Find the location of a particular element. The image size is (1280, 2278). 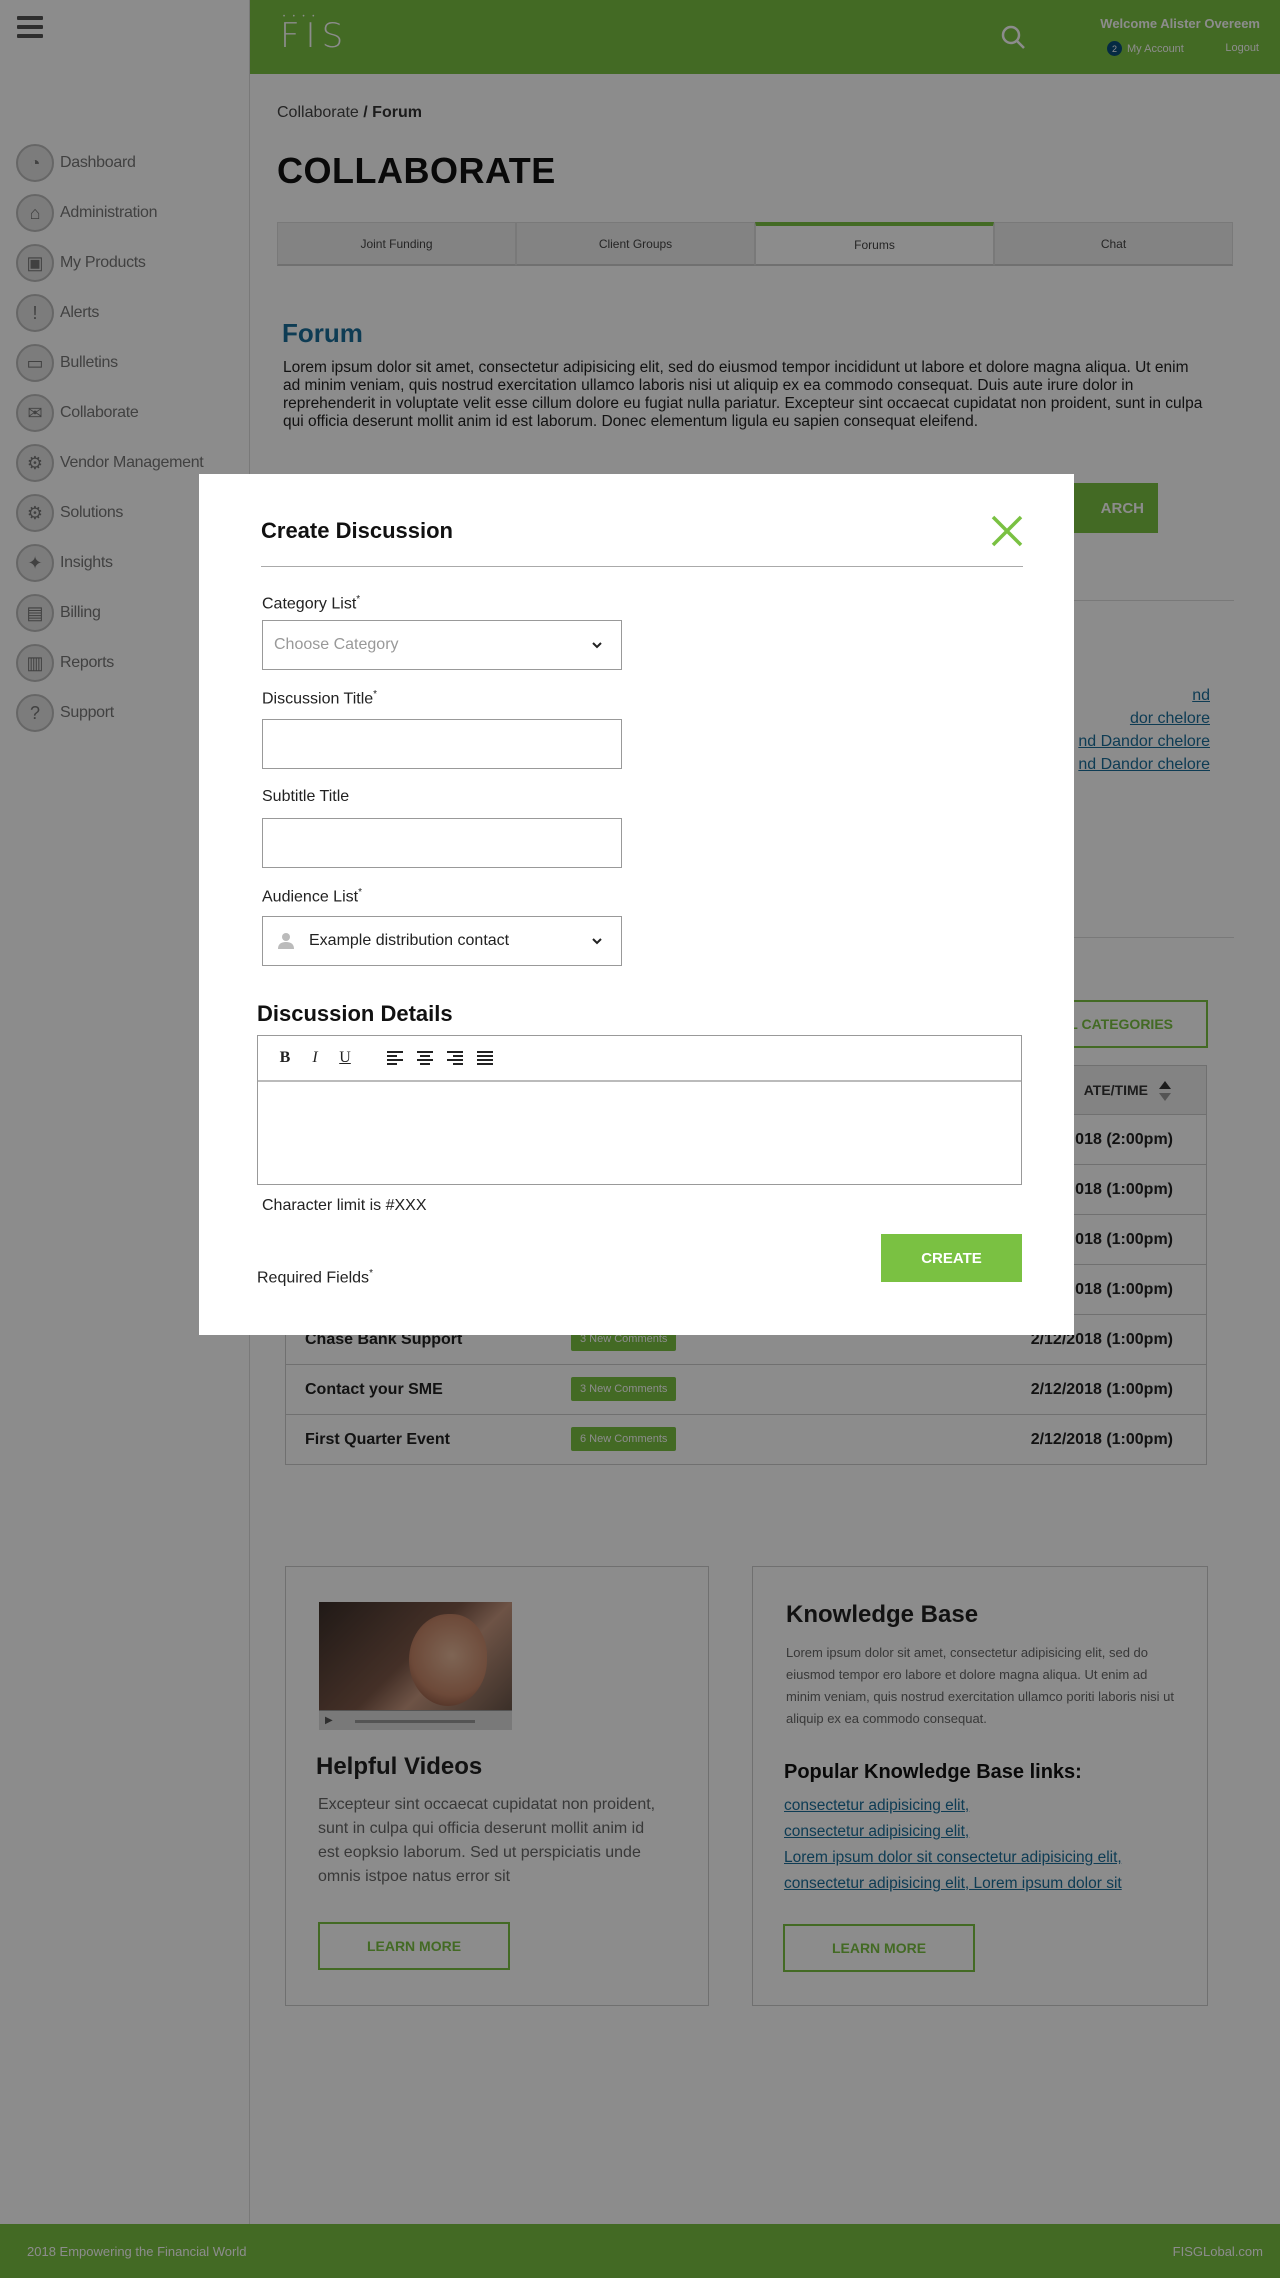

align-right-icon is located at coordinates (455, 1058).